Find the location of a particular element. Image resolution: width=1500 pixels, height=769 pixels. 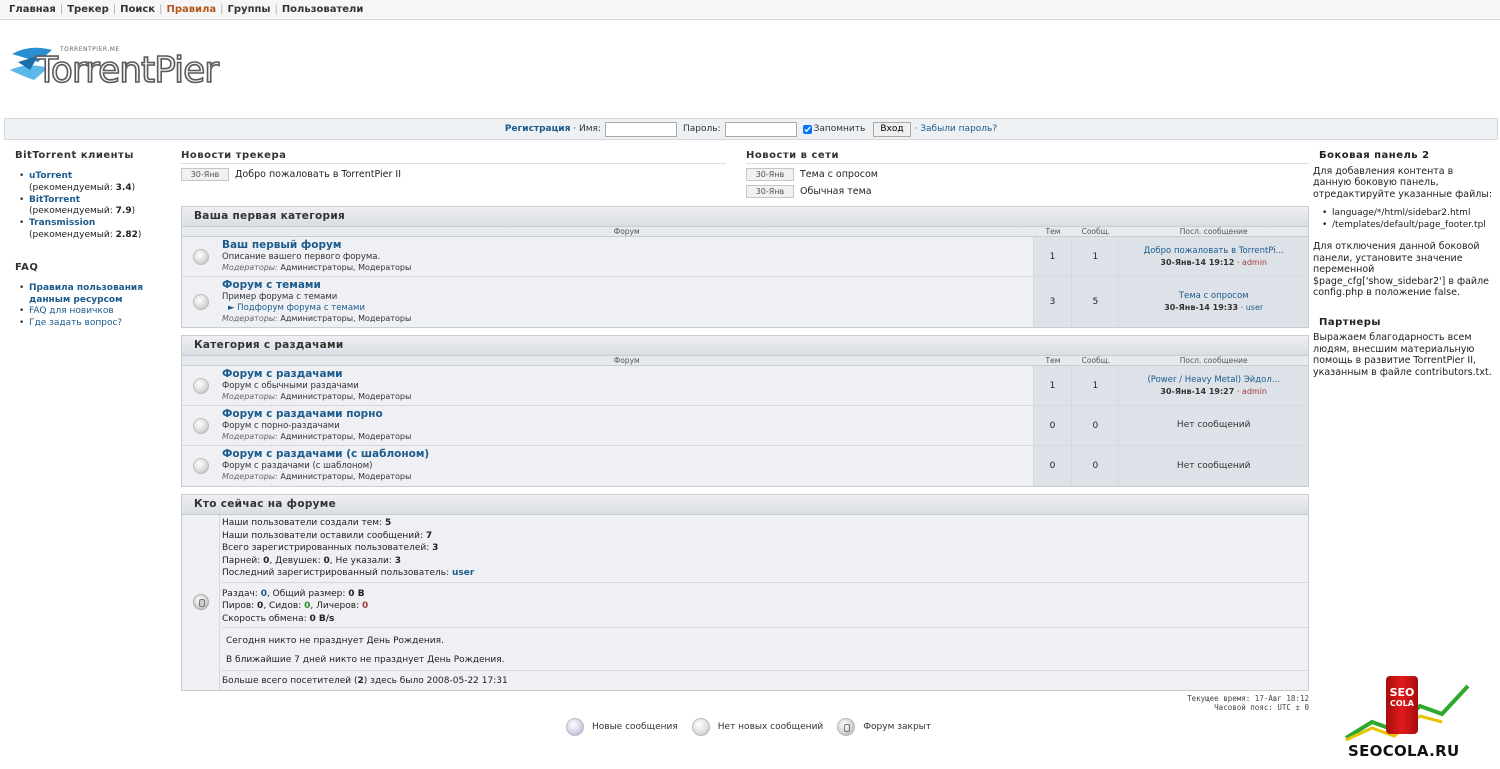

news-link: Обычная тема is located at coordinates (836, 191).